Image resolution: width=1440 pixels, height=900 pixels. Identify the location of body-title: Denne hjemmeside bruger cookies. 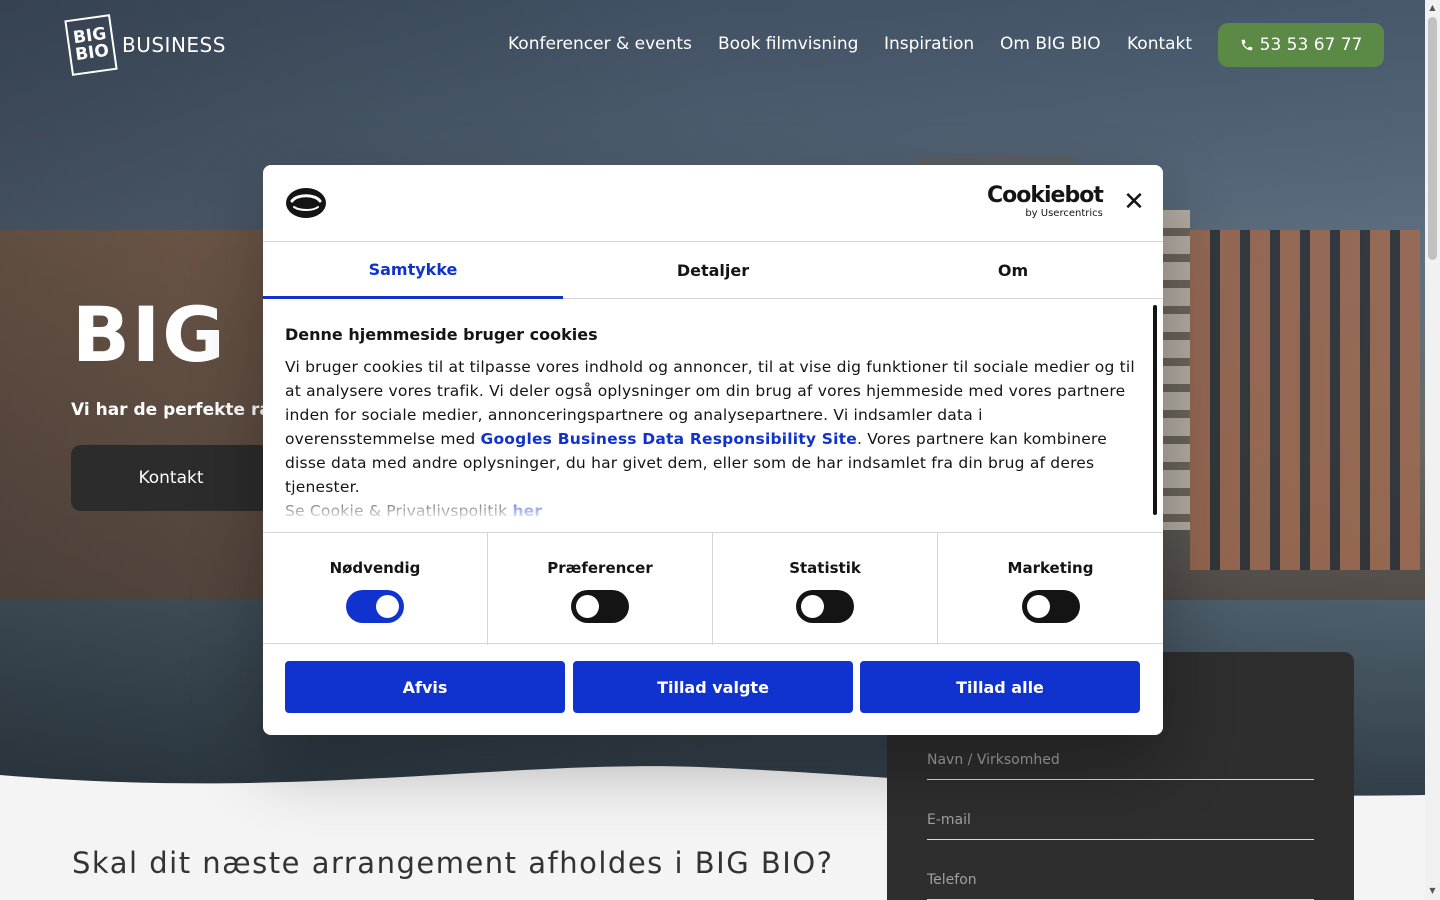
(441, 334).